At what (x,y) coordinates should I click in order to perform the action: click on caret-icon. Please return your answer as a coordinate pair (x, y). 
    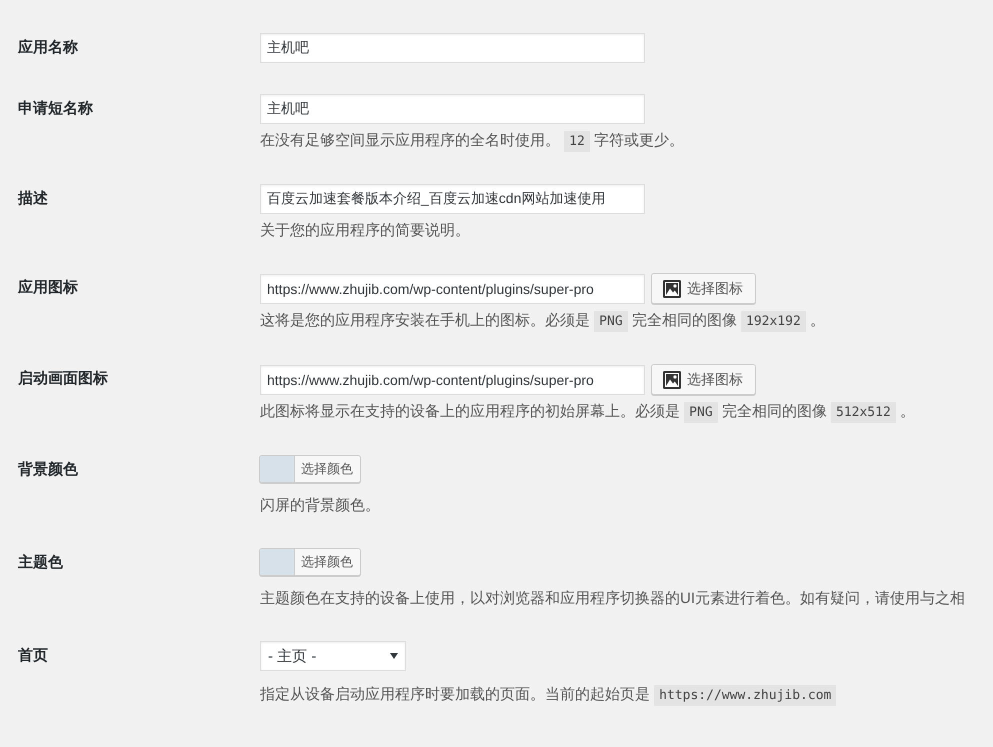
    Looking at the image, I should click on (394, 656).